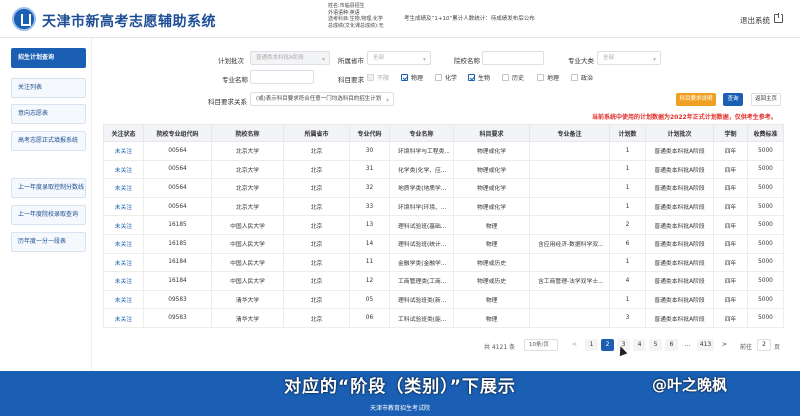 This screenshot has height=416, width=800. I want to click on page-button: 1, so click(591, 345).